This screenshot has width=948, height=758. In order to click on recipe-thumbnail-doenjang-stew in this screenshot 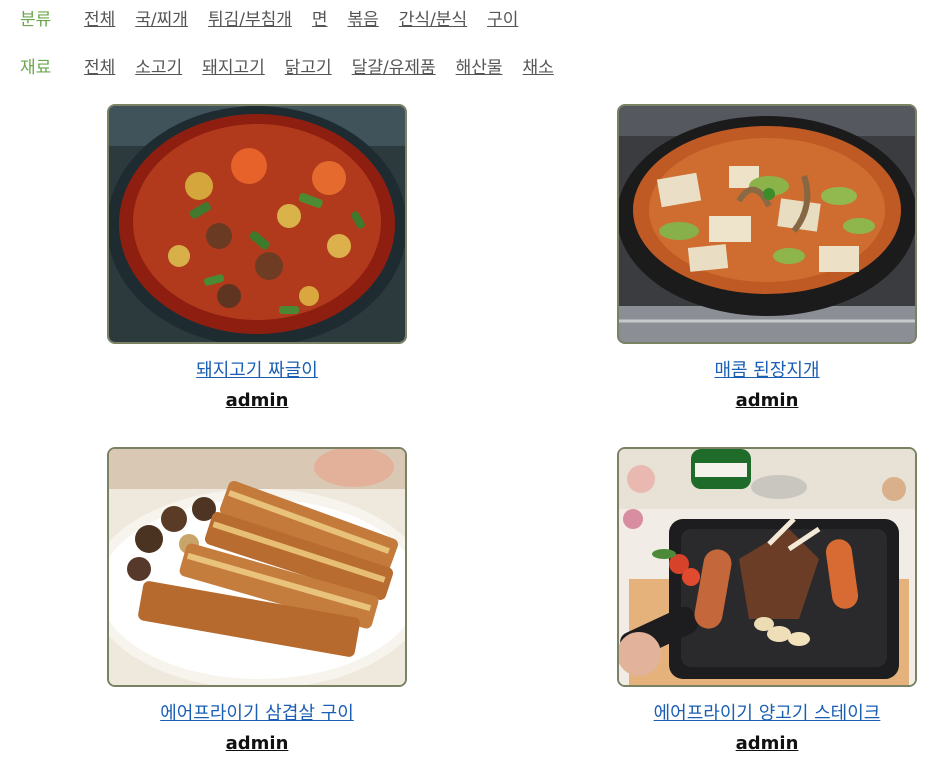, I will do `click(767, 224)`.